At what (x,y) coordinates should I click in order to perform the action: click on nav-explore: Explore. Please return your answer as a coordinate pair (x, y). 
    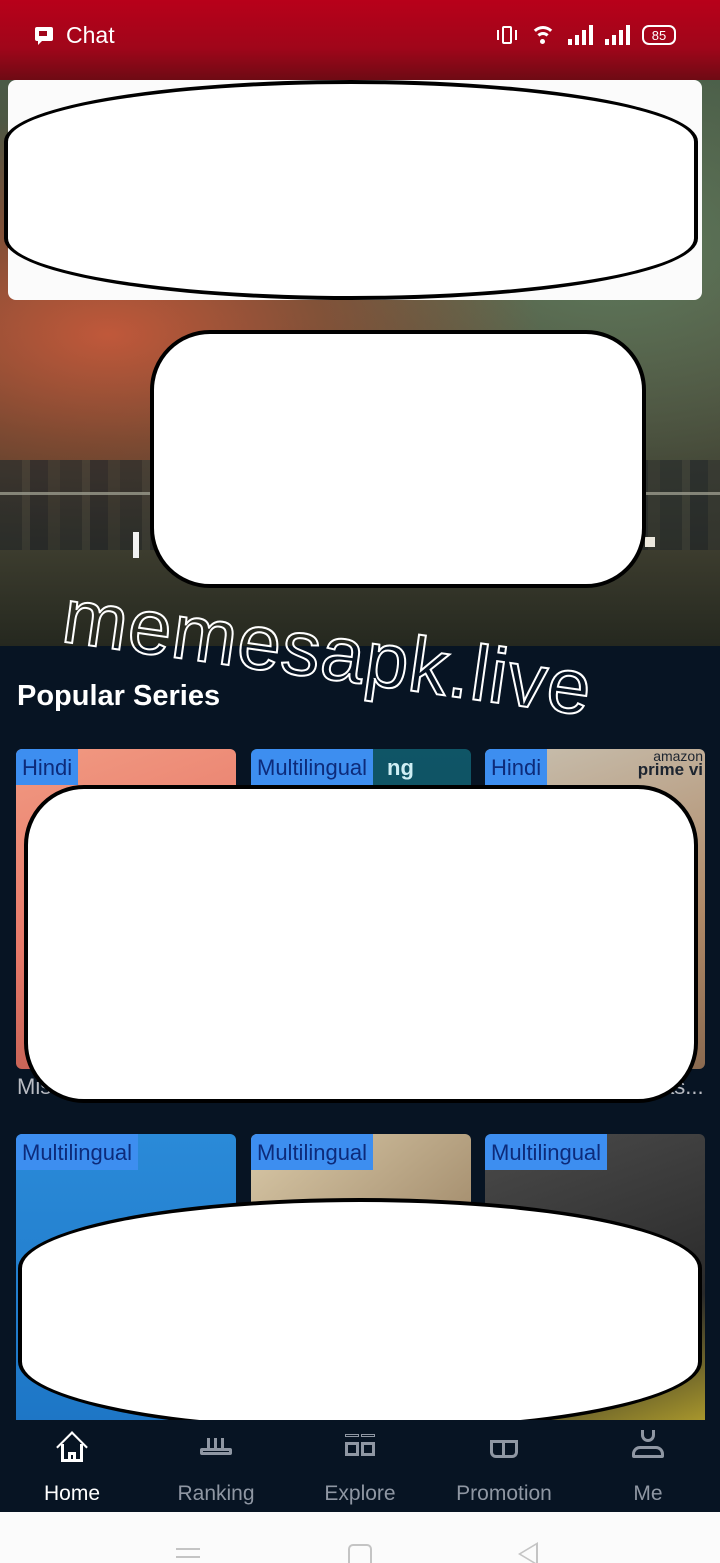
    Looking at the image, I should click on (360, 1466).